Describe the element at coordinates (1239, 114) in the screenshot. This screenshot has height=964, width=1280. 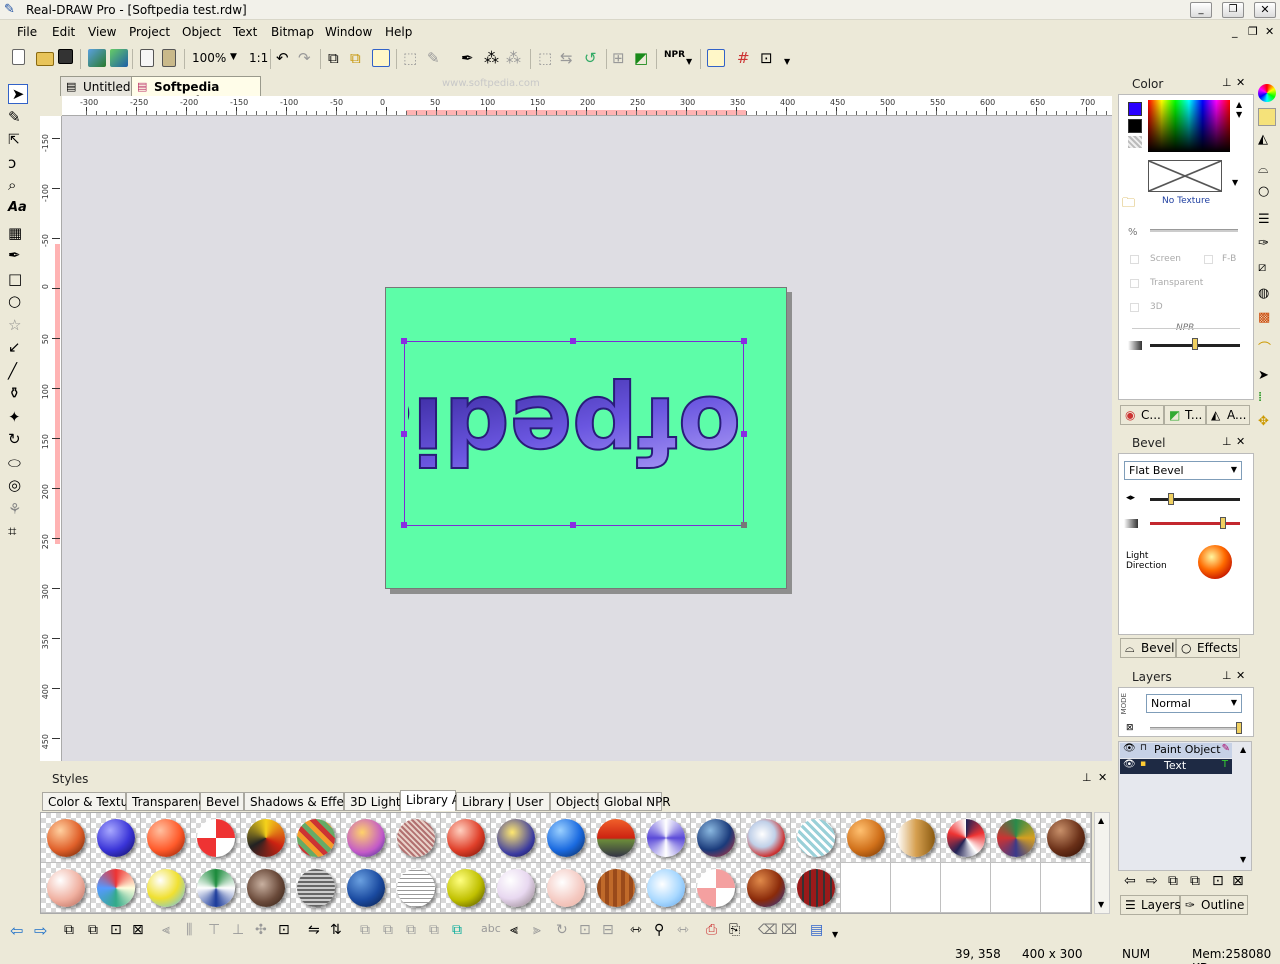
I see `spectrum-scroll-down-icon: ▼` at that location.